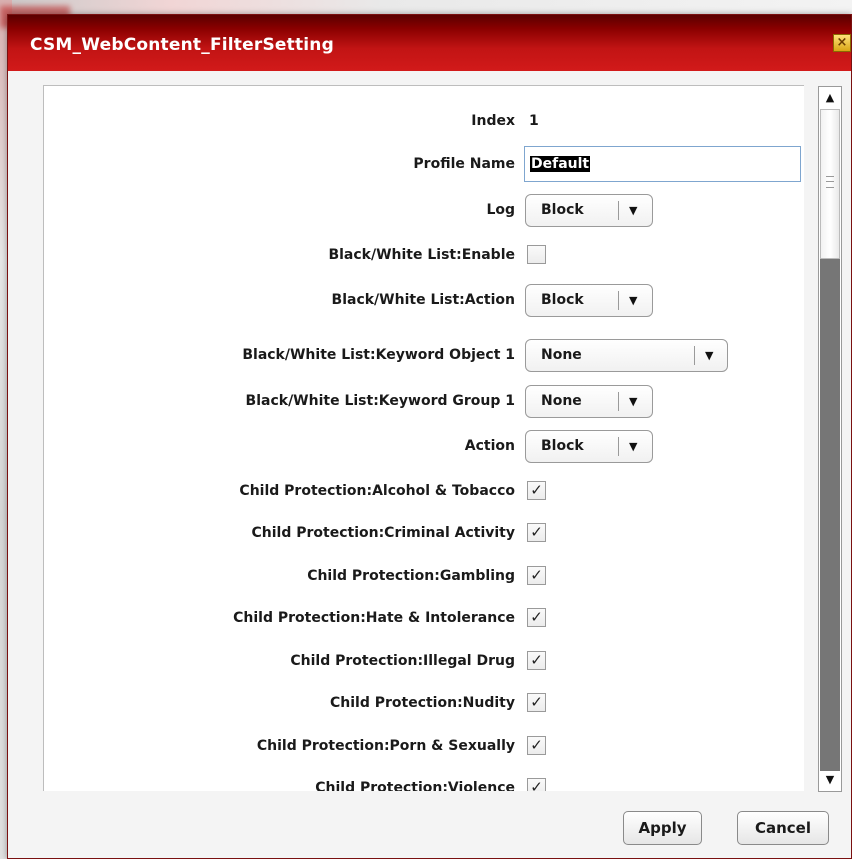  I want to click on bw-enable-checkbox, so click(536, 254).